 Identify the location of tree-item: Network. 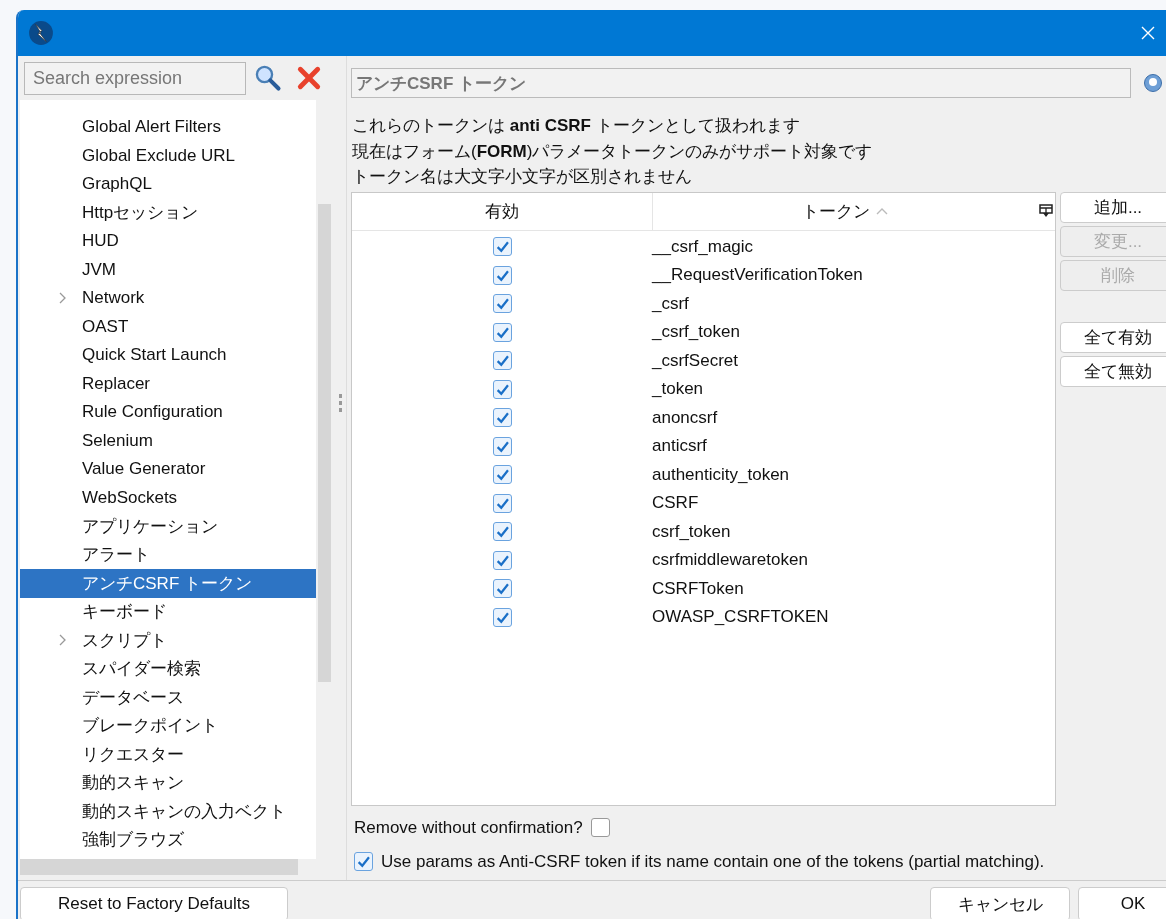
(168, 298).